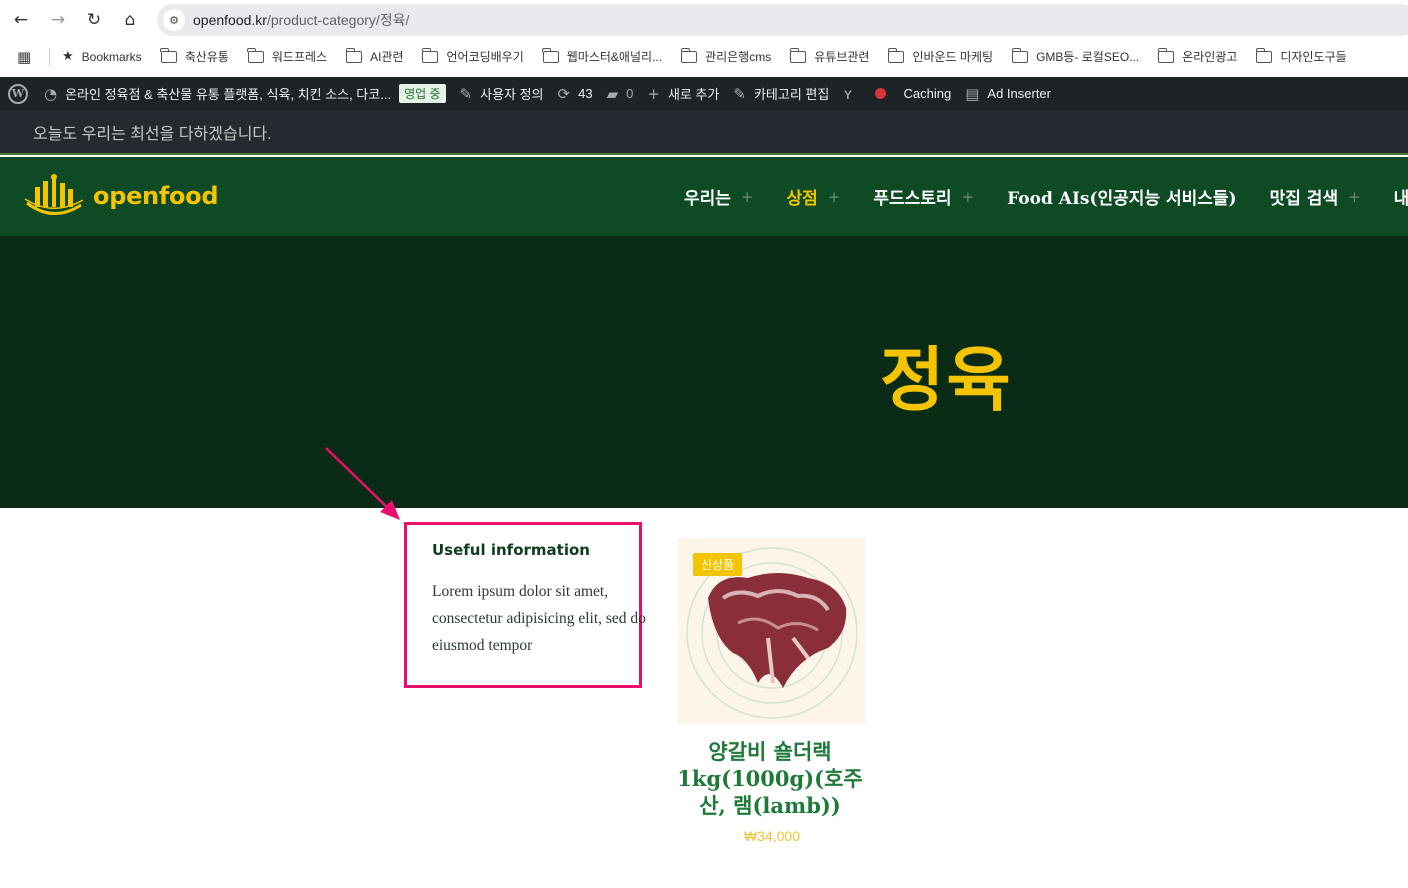 The height and width of the screenshot is (888, 1408). Describe the element at coordinates (620, 94) in the screenshot. I see `admin-comments: ▰ 0` at that location.